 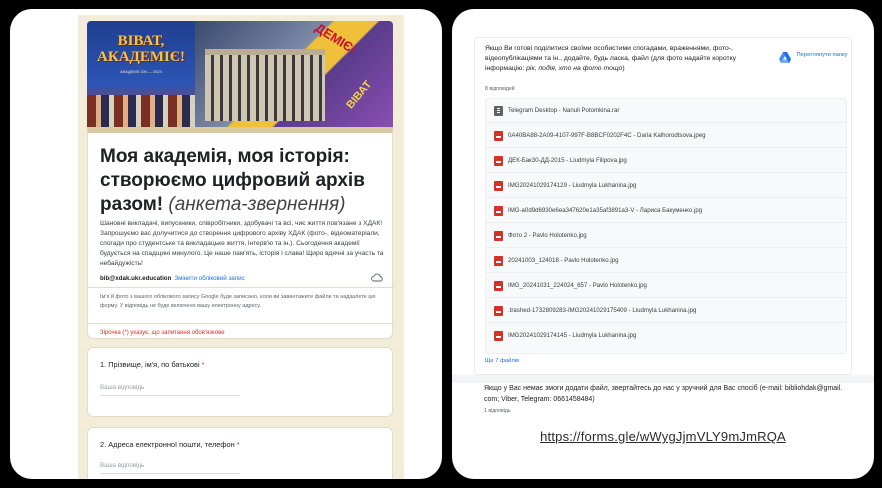 What do you see at coordinates (822, 55) in the screenshot?
I see `view-folder-link: Переглянути папку` at bounding box center [822, 55].